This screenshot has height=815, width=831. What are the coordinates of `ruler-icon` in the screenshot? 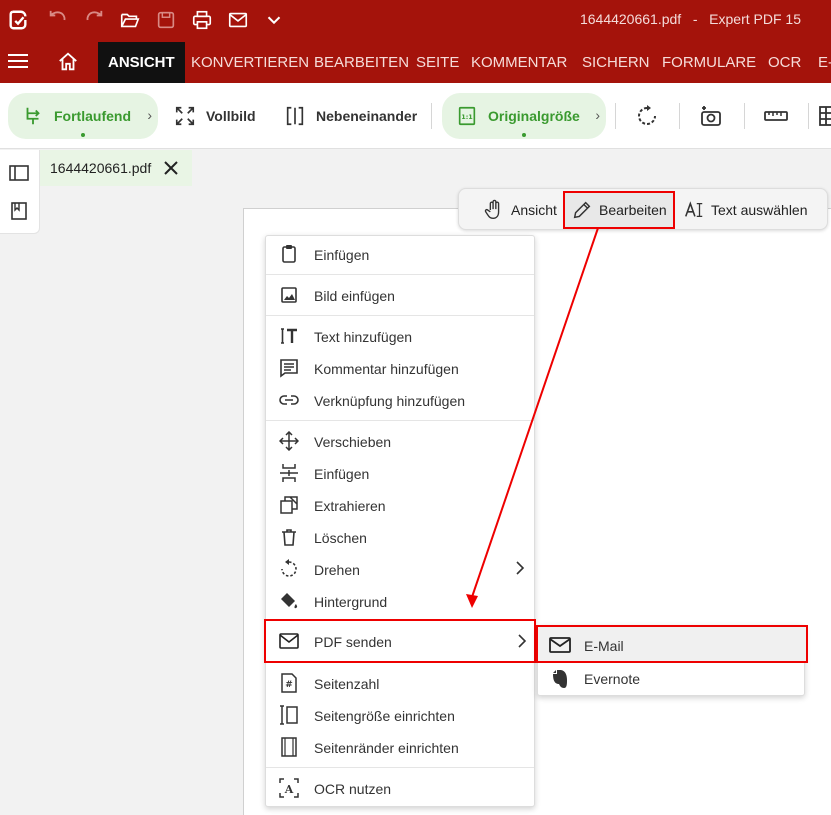 It's located at (776, 116).